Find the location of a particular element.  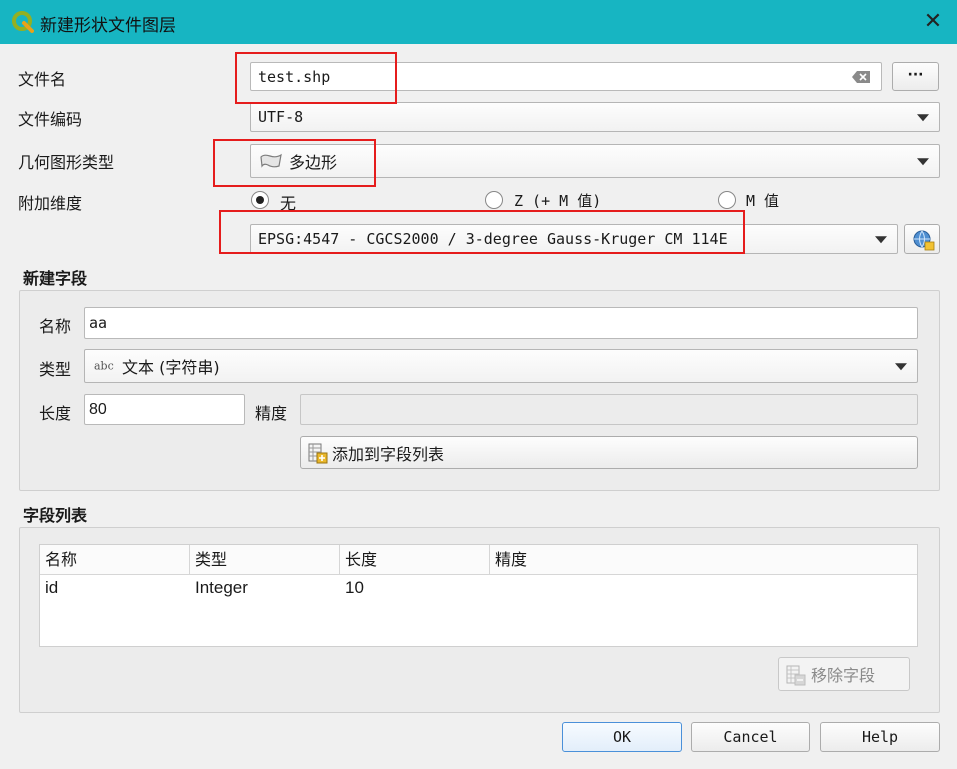

table-header: 名称 类型 长度 精度 is located at coordinates (478, 560).